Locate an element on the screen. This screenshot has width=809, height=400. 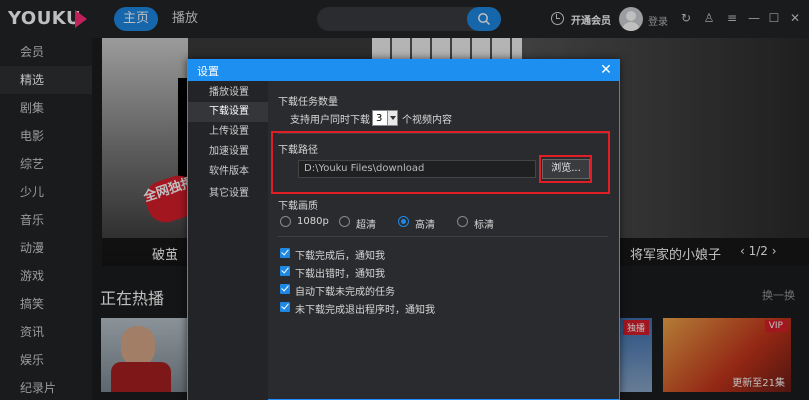
notify-exit-checkbox is located at coordinates (285, 307).